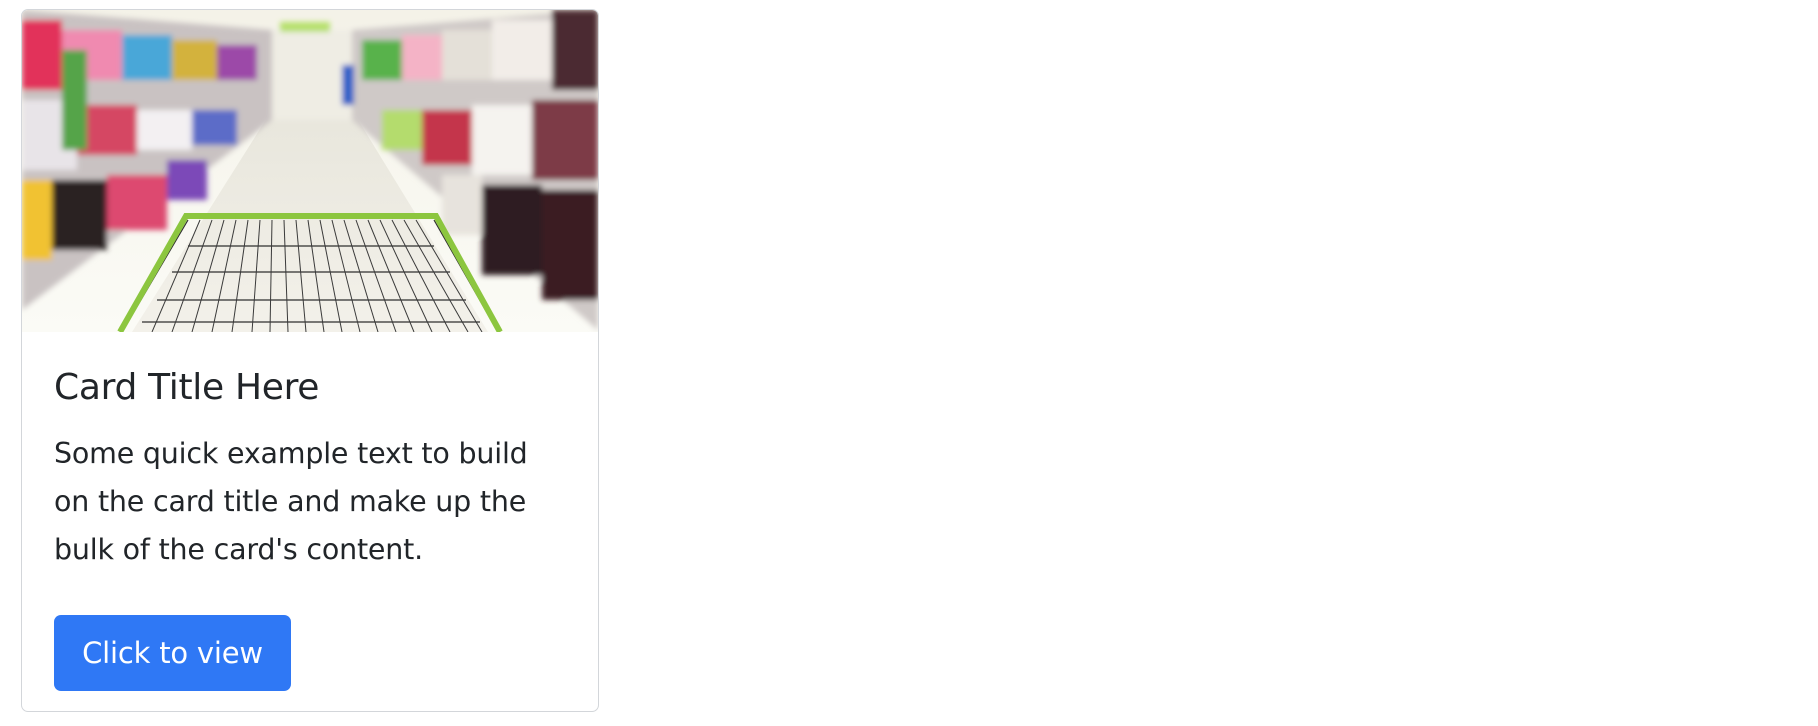 This screenshot has width=1818, height=726. I want to click on card-title: Card Title Here, so click(187, 387).